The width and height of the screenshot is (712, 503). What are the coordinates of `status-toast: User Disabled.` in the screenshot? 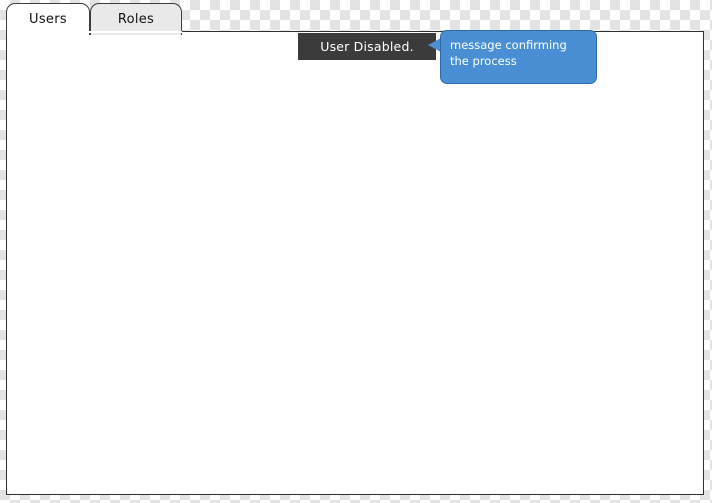 It's located at (367, 46).